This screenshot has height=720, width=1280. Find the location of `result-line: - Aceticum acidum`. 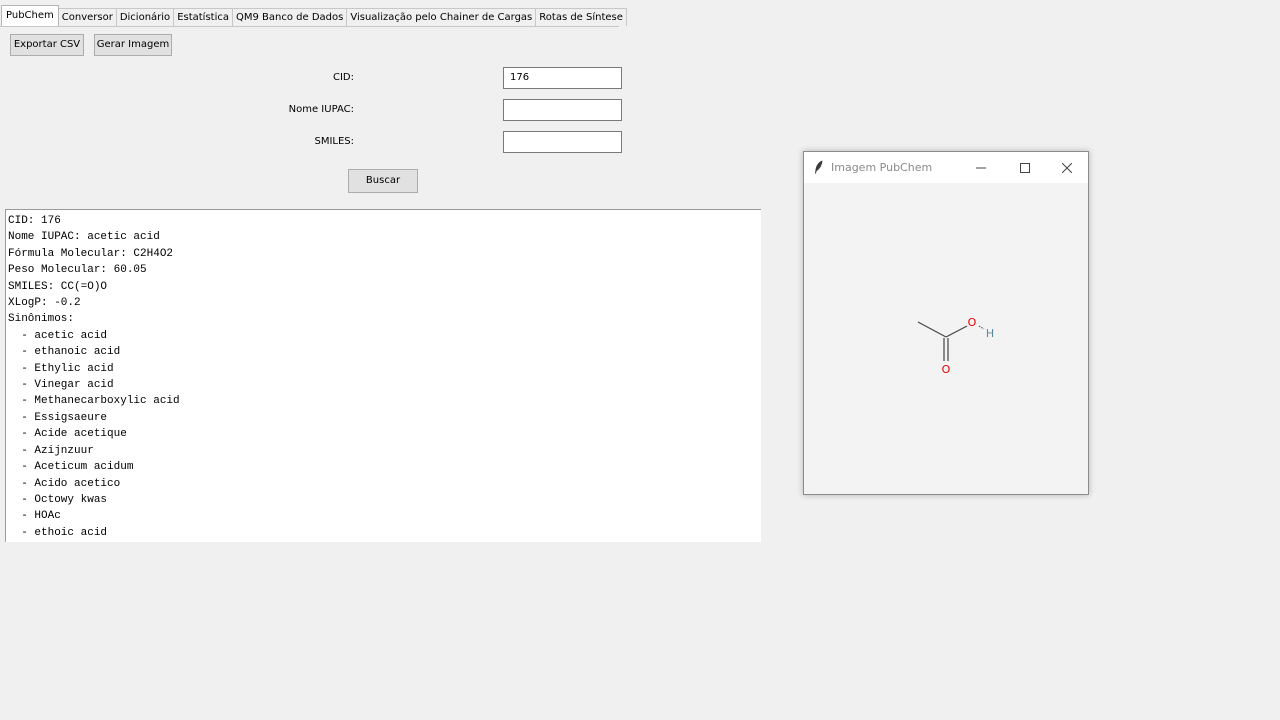

result-line: - Aceticum acidum is located at coordinates (71, 467).